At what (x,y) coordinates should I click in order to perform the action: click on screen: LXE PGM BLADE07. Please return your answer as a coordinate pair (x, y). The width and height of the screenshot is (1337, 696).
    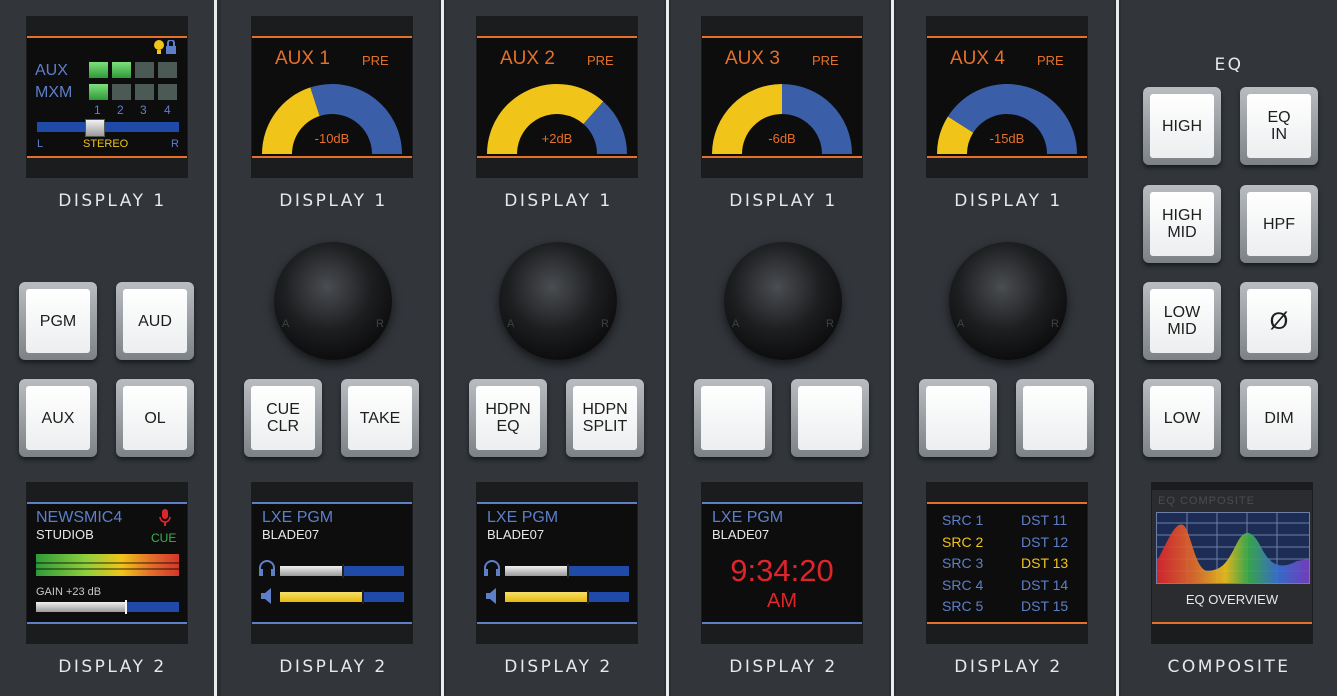
    Looking at the image, I should click on (557, 563).